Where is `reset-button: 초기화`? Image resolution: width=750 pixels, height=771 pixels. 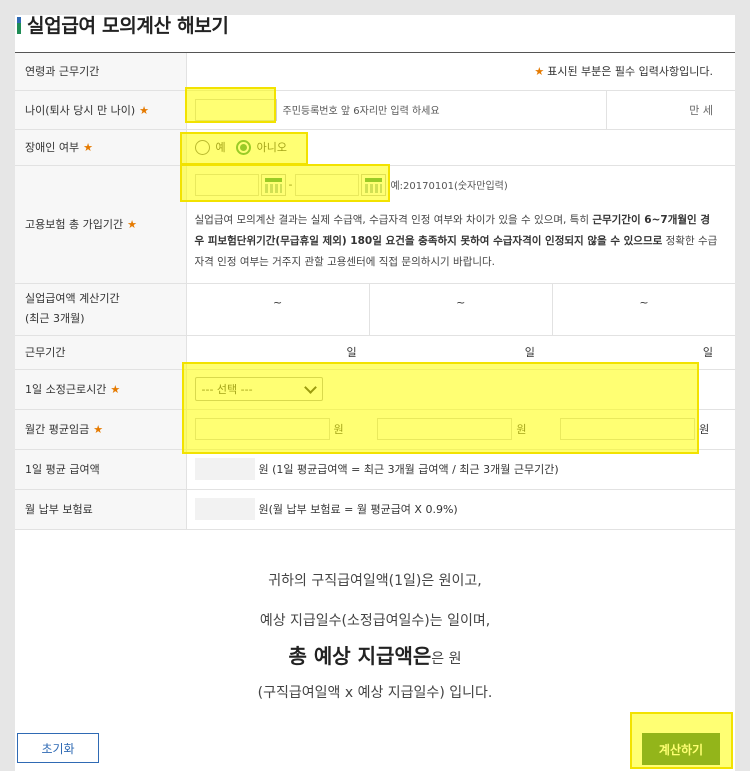
reset-button: 초기화 is located at coordinates (58, 748).